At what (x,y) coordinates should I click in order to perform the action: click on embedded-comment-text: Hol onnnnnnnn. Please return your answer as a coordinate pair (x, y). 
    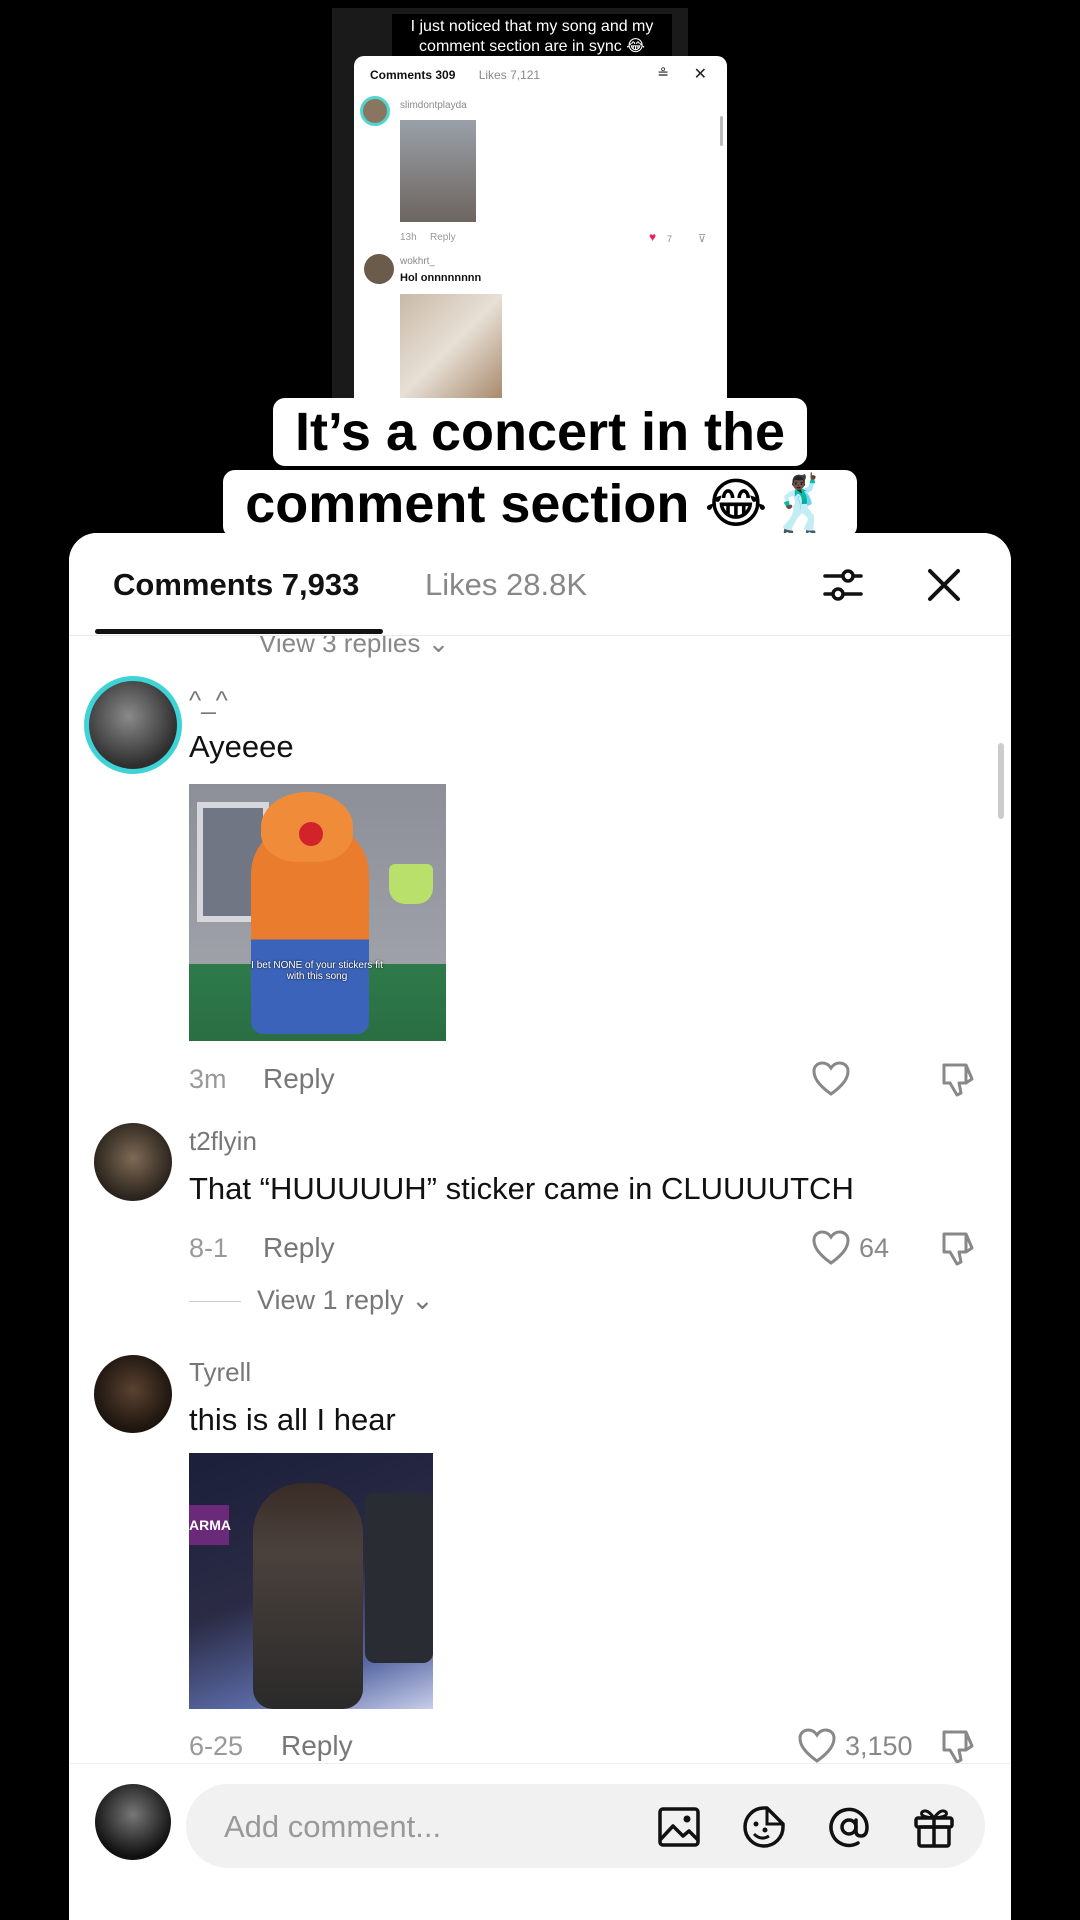
    Looking at the image, I should click on (441, 278).